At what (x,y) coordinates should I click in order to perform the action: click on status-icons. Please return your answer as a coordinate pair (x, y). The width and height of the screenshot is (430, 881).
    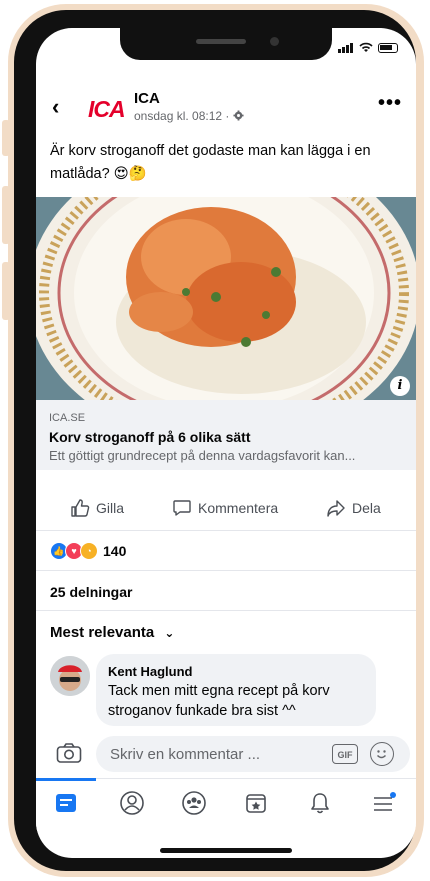
    Looking at the image, I should click on (368, 47).